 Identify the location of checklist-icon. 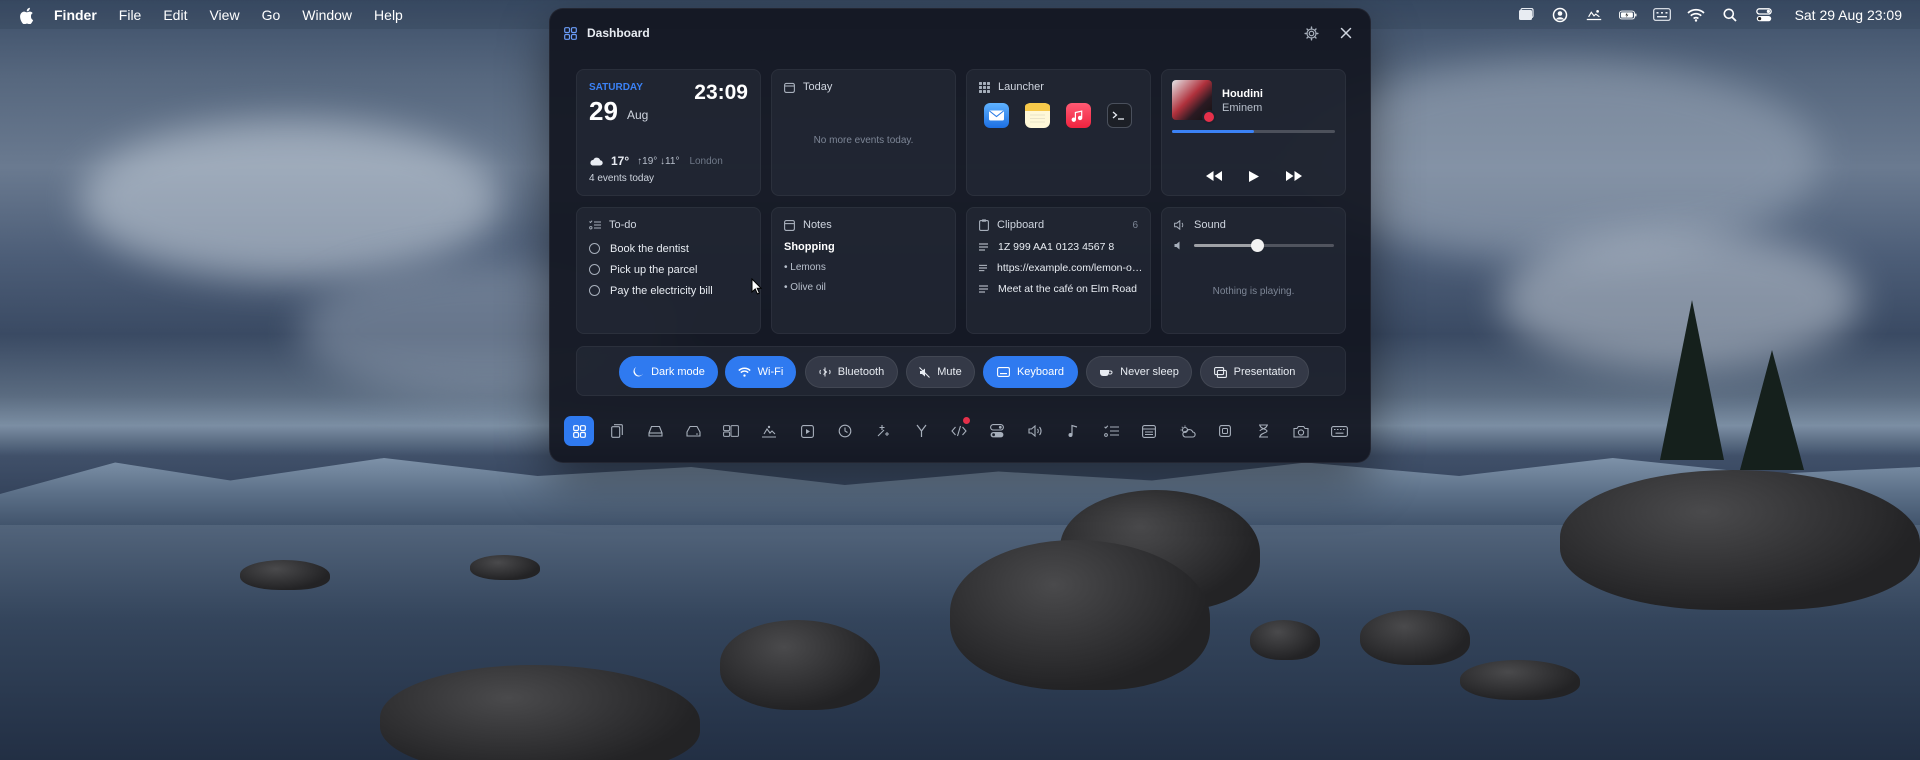
(595, 225).